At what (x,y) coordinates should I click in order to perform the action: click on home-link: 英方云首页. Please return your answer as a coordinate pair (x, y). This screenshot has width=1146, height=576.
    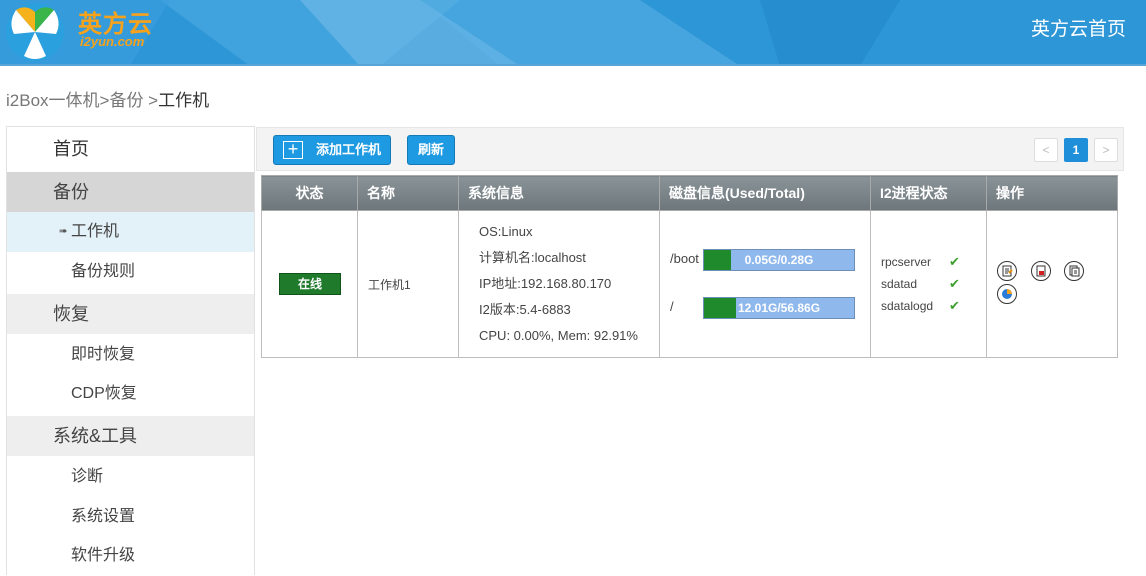
    Looking at the image, I should click on (1078, 27).